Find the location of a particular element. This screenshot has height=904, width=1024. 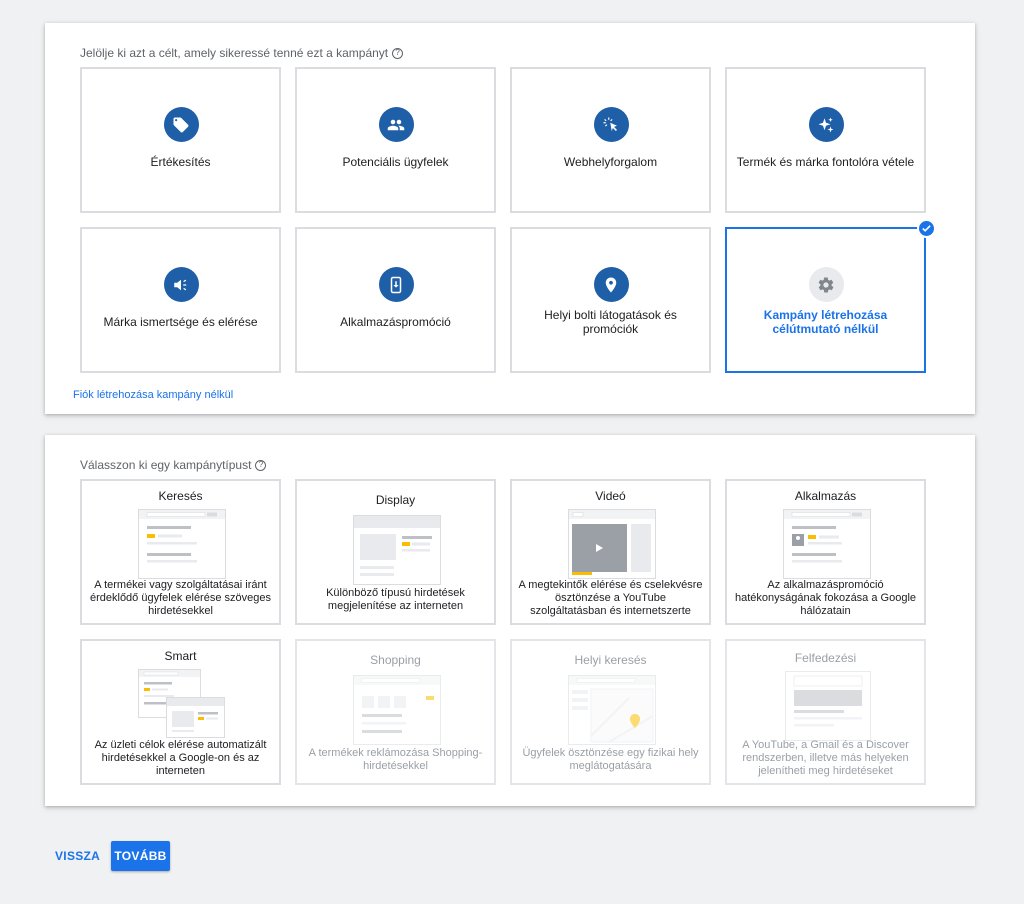

cursor-click-icon is located at coordinates (611, 124).